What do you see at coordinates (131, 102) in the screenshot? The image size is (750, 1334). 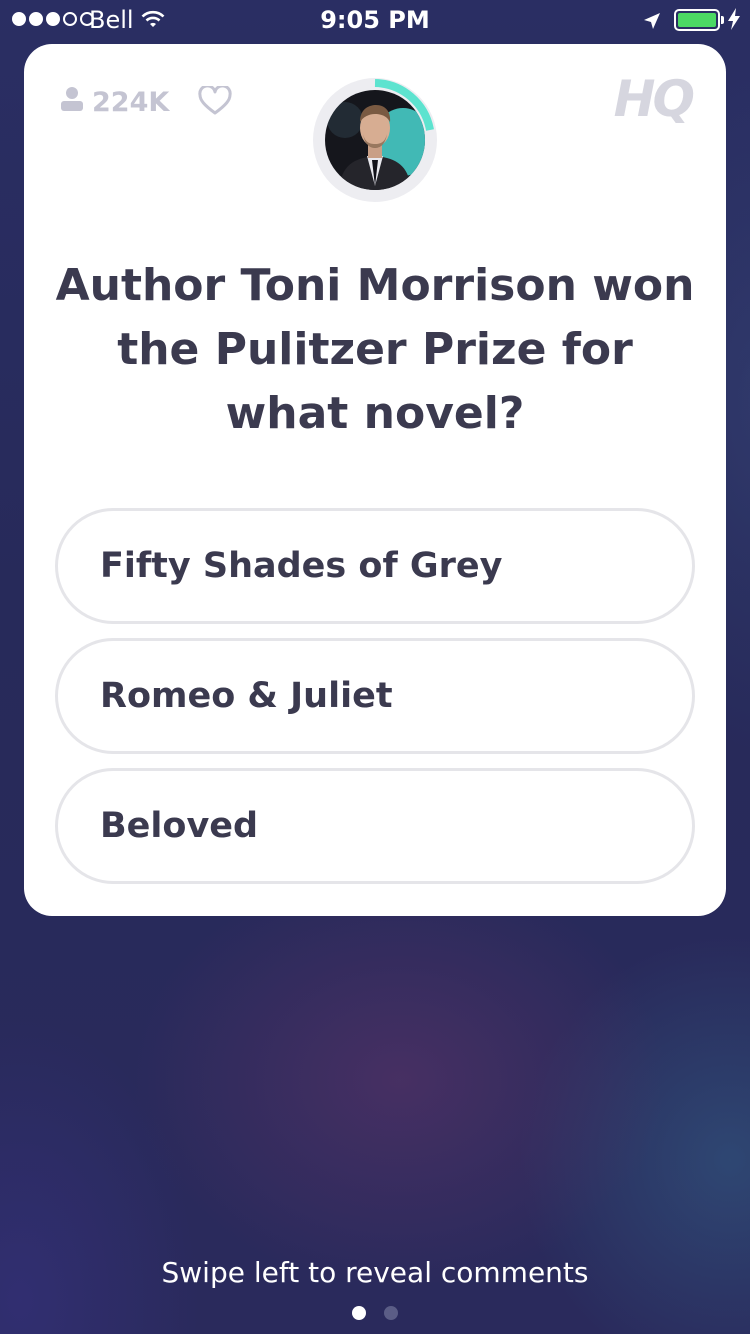 I see `viewer-count-label: 224K` at bounding box center [131, 102].